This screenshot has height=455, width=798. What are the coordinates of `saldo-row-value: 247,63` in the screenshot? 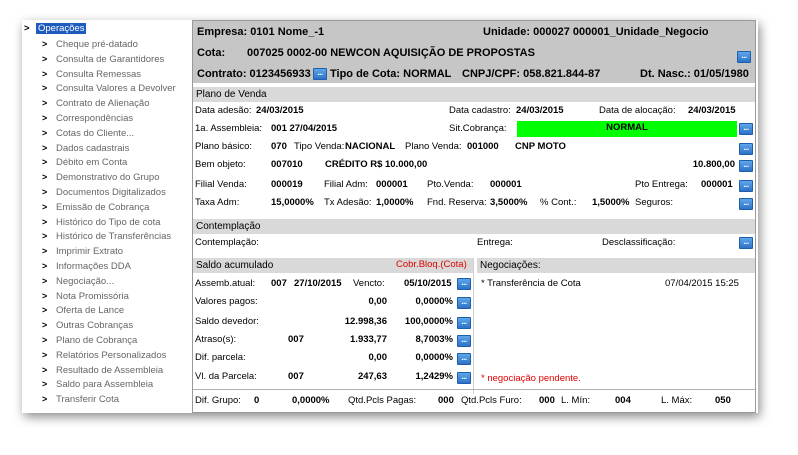 It's located at (372, 376).